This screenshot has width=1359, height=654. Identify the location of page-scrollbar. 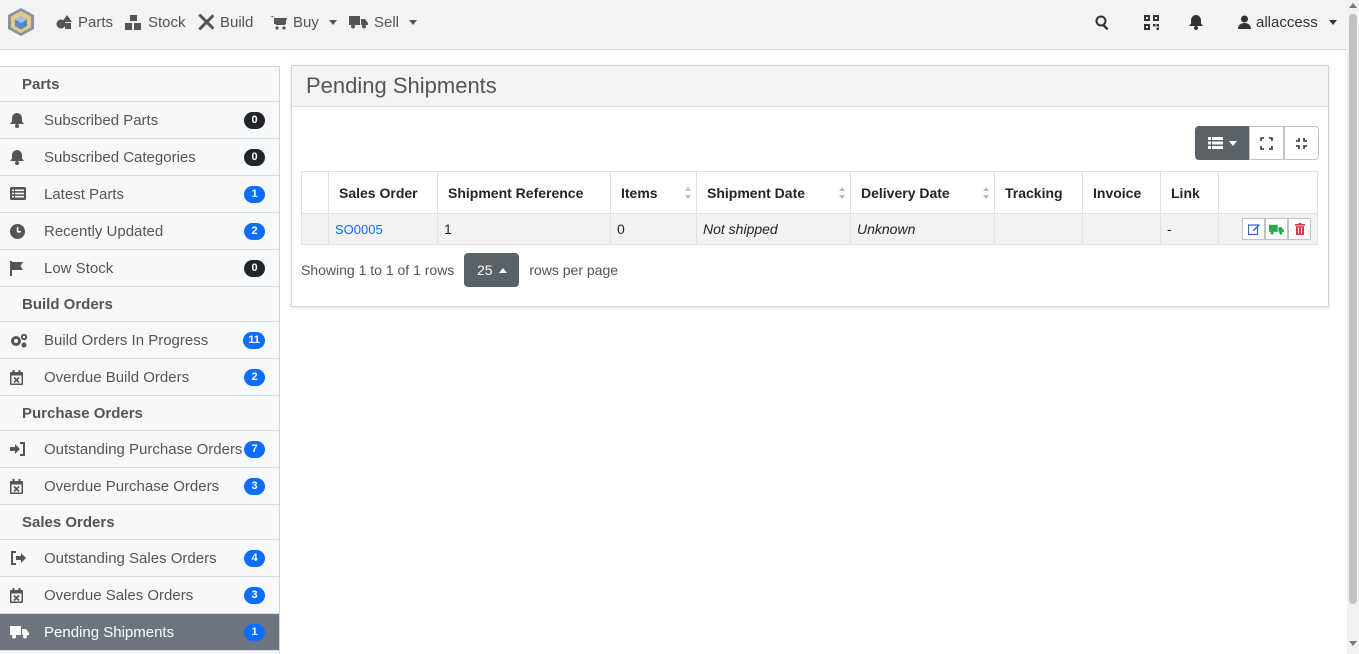
(1353, 327).